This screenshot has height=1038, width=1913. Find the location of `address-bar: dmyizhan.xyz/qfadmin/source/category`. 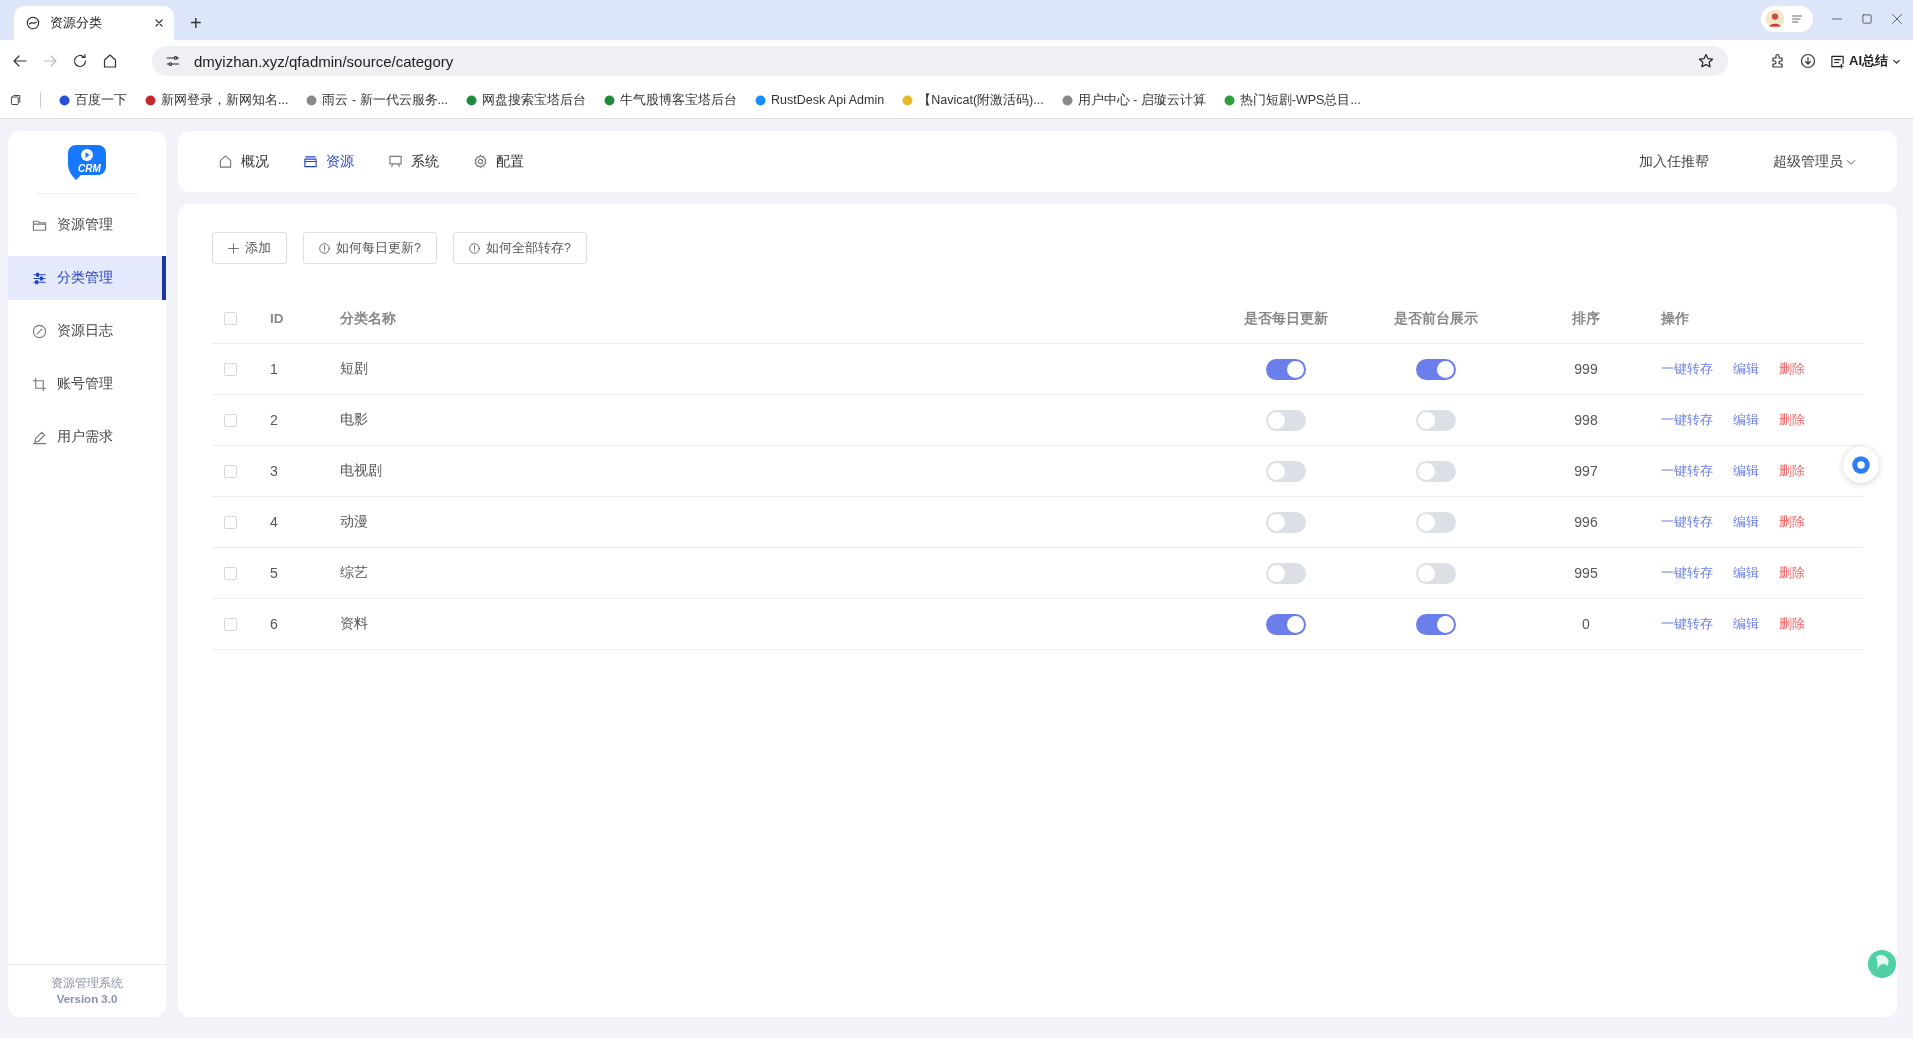

address-bar: dmyizhan.xyz/qfadmin/source/category is located at coordinates (940, 61).